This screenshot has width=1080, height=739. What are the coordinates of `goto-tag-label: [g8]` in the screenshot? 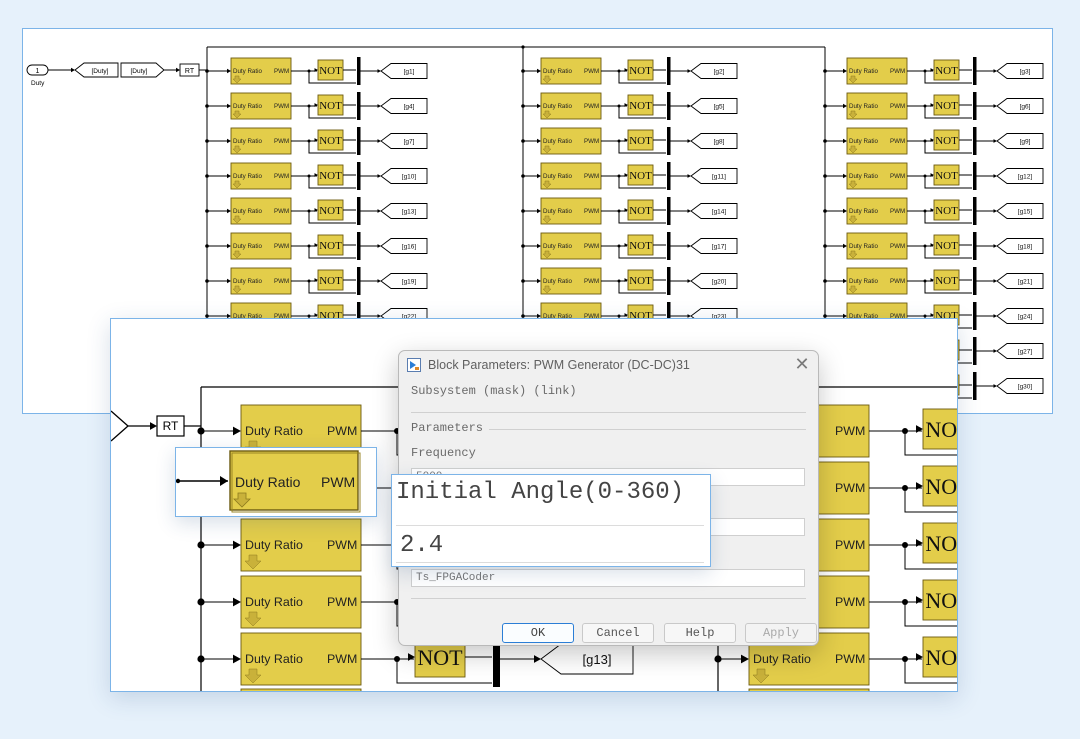 It's located at (719, 142).